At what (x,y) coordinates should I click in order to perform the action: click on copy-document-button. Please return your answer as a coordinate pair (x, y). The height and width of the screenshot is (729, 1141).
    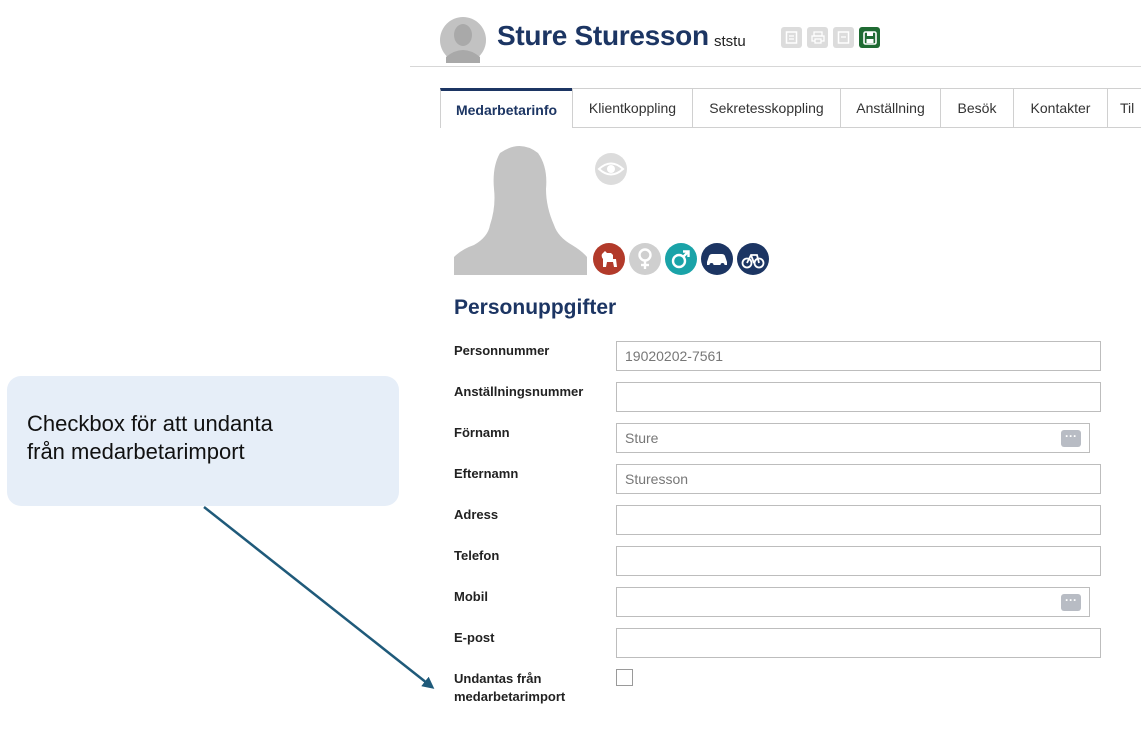
    Looking at the image, I should click on (843, 37).